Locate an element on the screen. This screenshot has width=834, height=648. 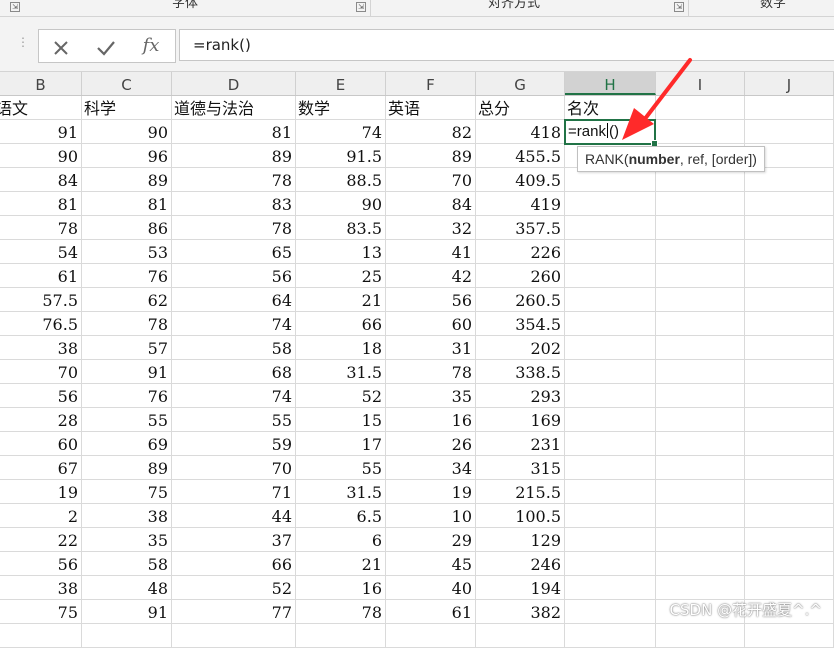
data-cell: 81 is located at coordinates (127, 204).